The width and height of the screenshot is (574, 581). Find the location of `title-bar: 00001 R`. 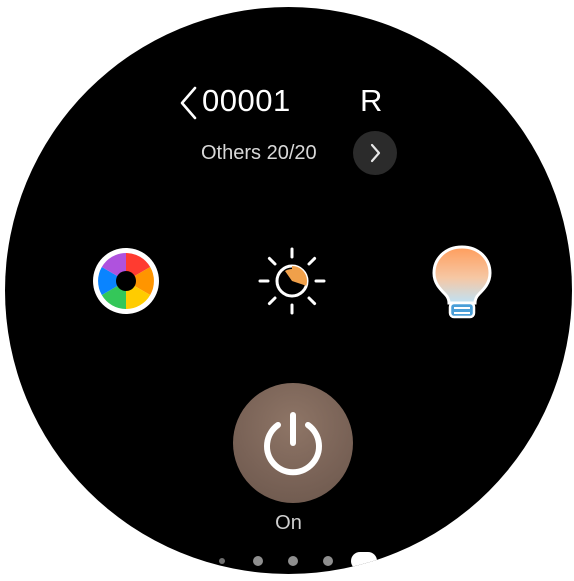

title-bar: 00001 R is located at coordinates (288, 102).